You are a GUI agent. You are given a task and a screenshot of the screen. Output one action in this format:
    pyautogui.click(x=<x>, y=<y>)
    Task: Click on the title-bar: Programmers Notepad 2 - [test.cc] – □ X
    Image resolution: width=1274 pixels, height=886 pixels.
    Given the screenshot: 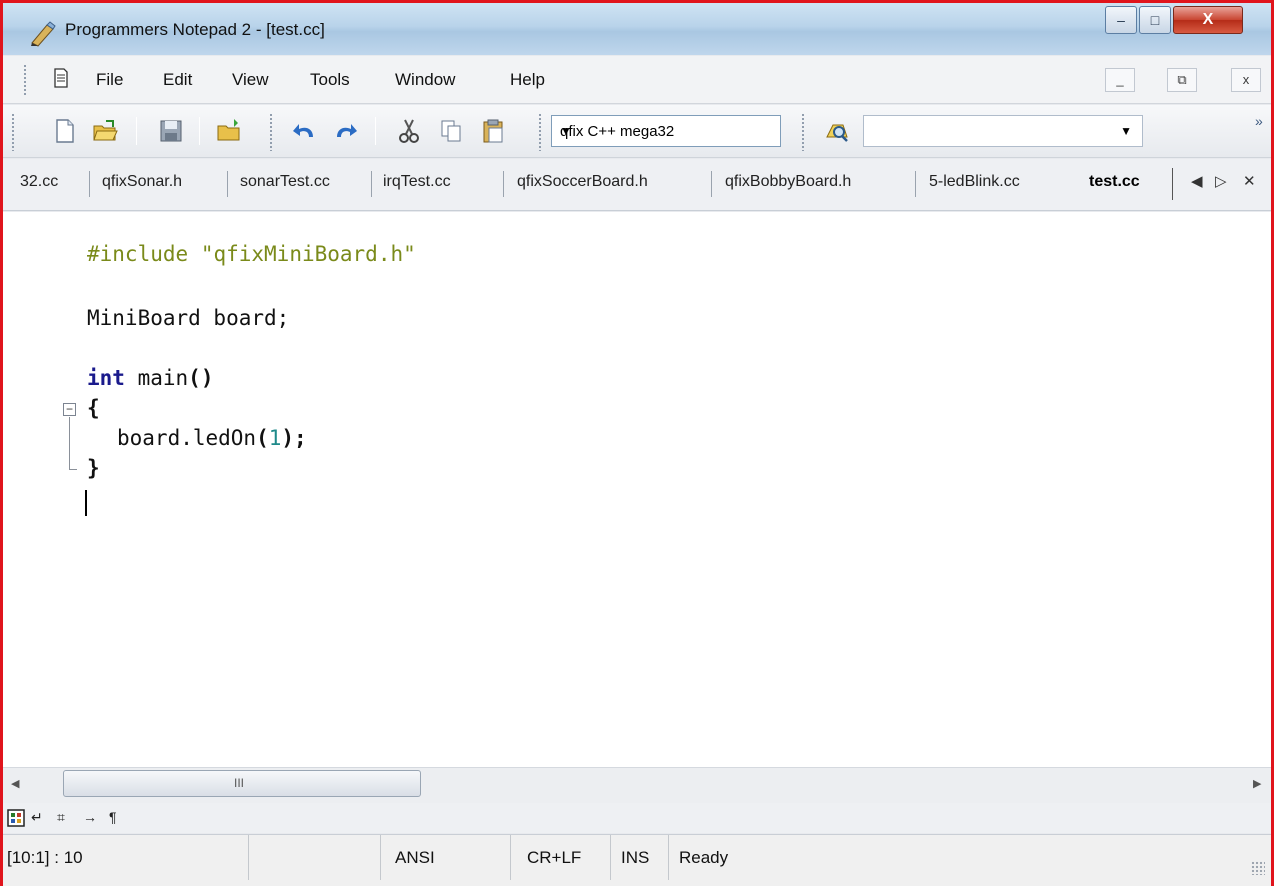 What is the action you would take?
    pyautogui.click(x=637, y=29)
    